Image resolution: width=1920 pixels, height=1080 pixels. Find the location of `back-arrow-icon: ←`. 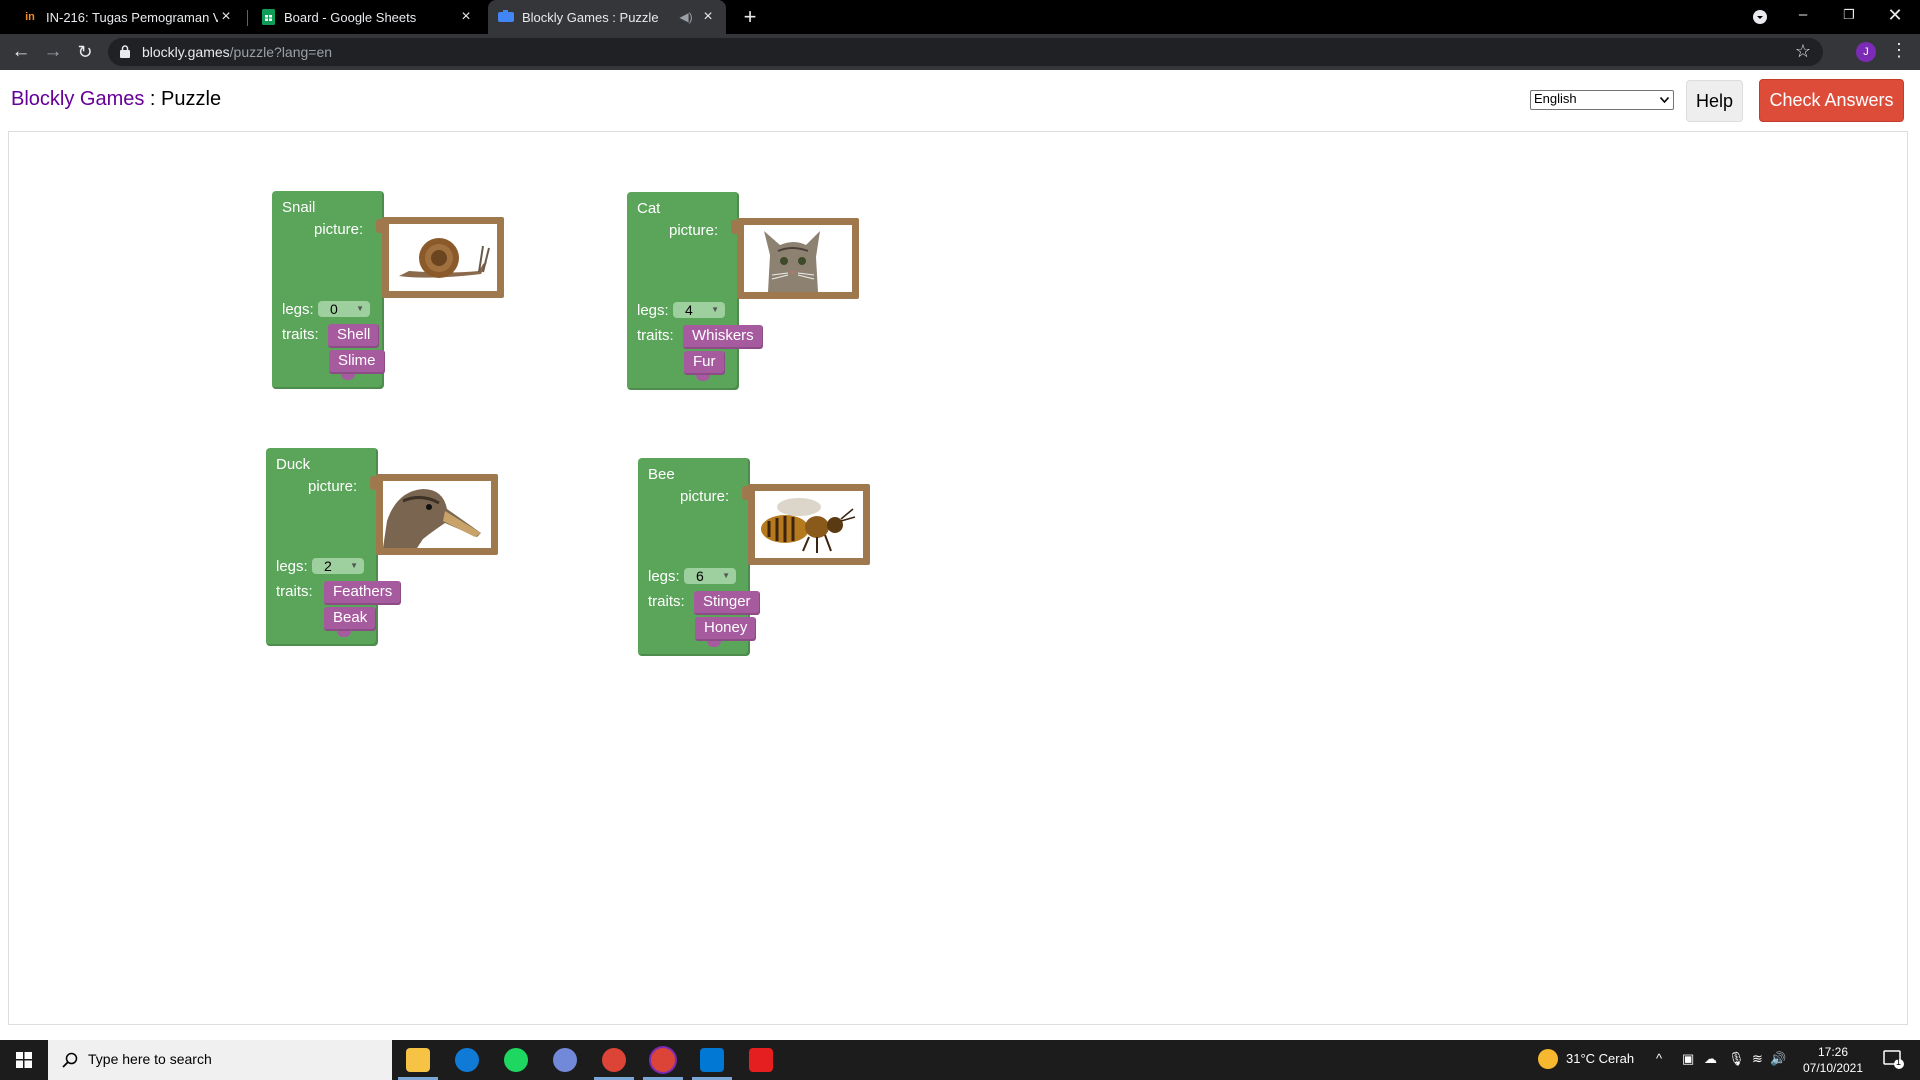

back-arrow-icon: ← is located at coordinates (21, 52).